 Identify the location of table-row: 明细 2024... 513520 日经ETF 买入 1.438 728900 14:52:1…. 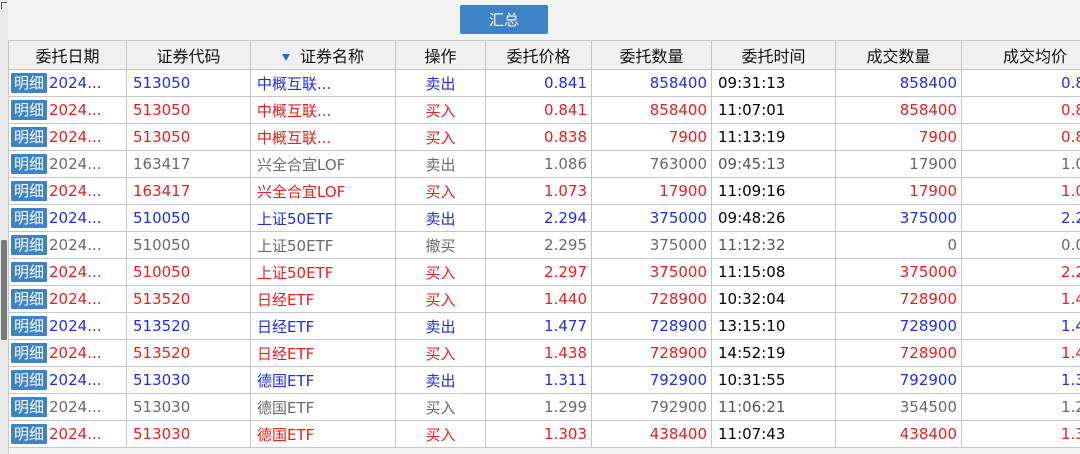
(544, 353).